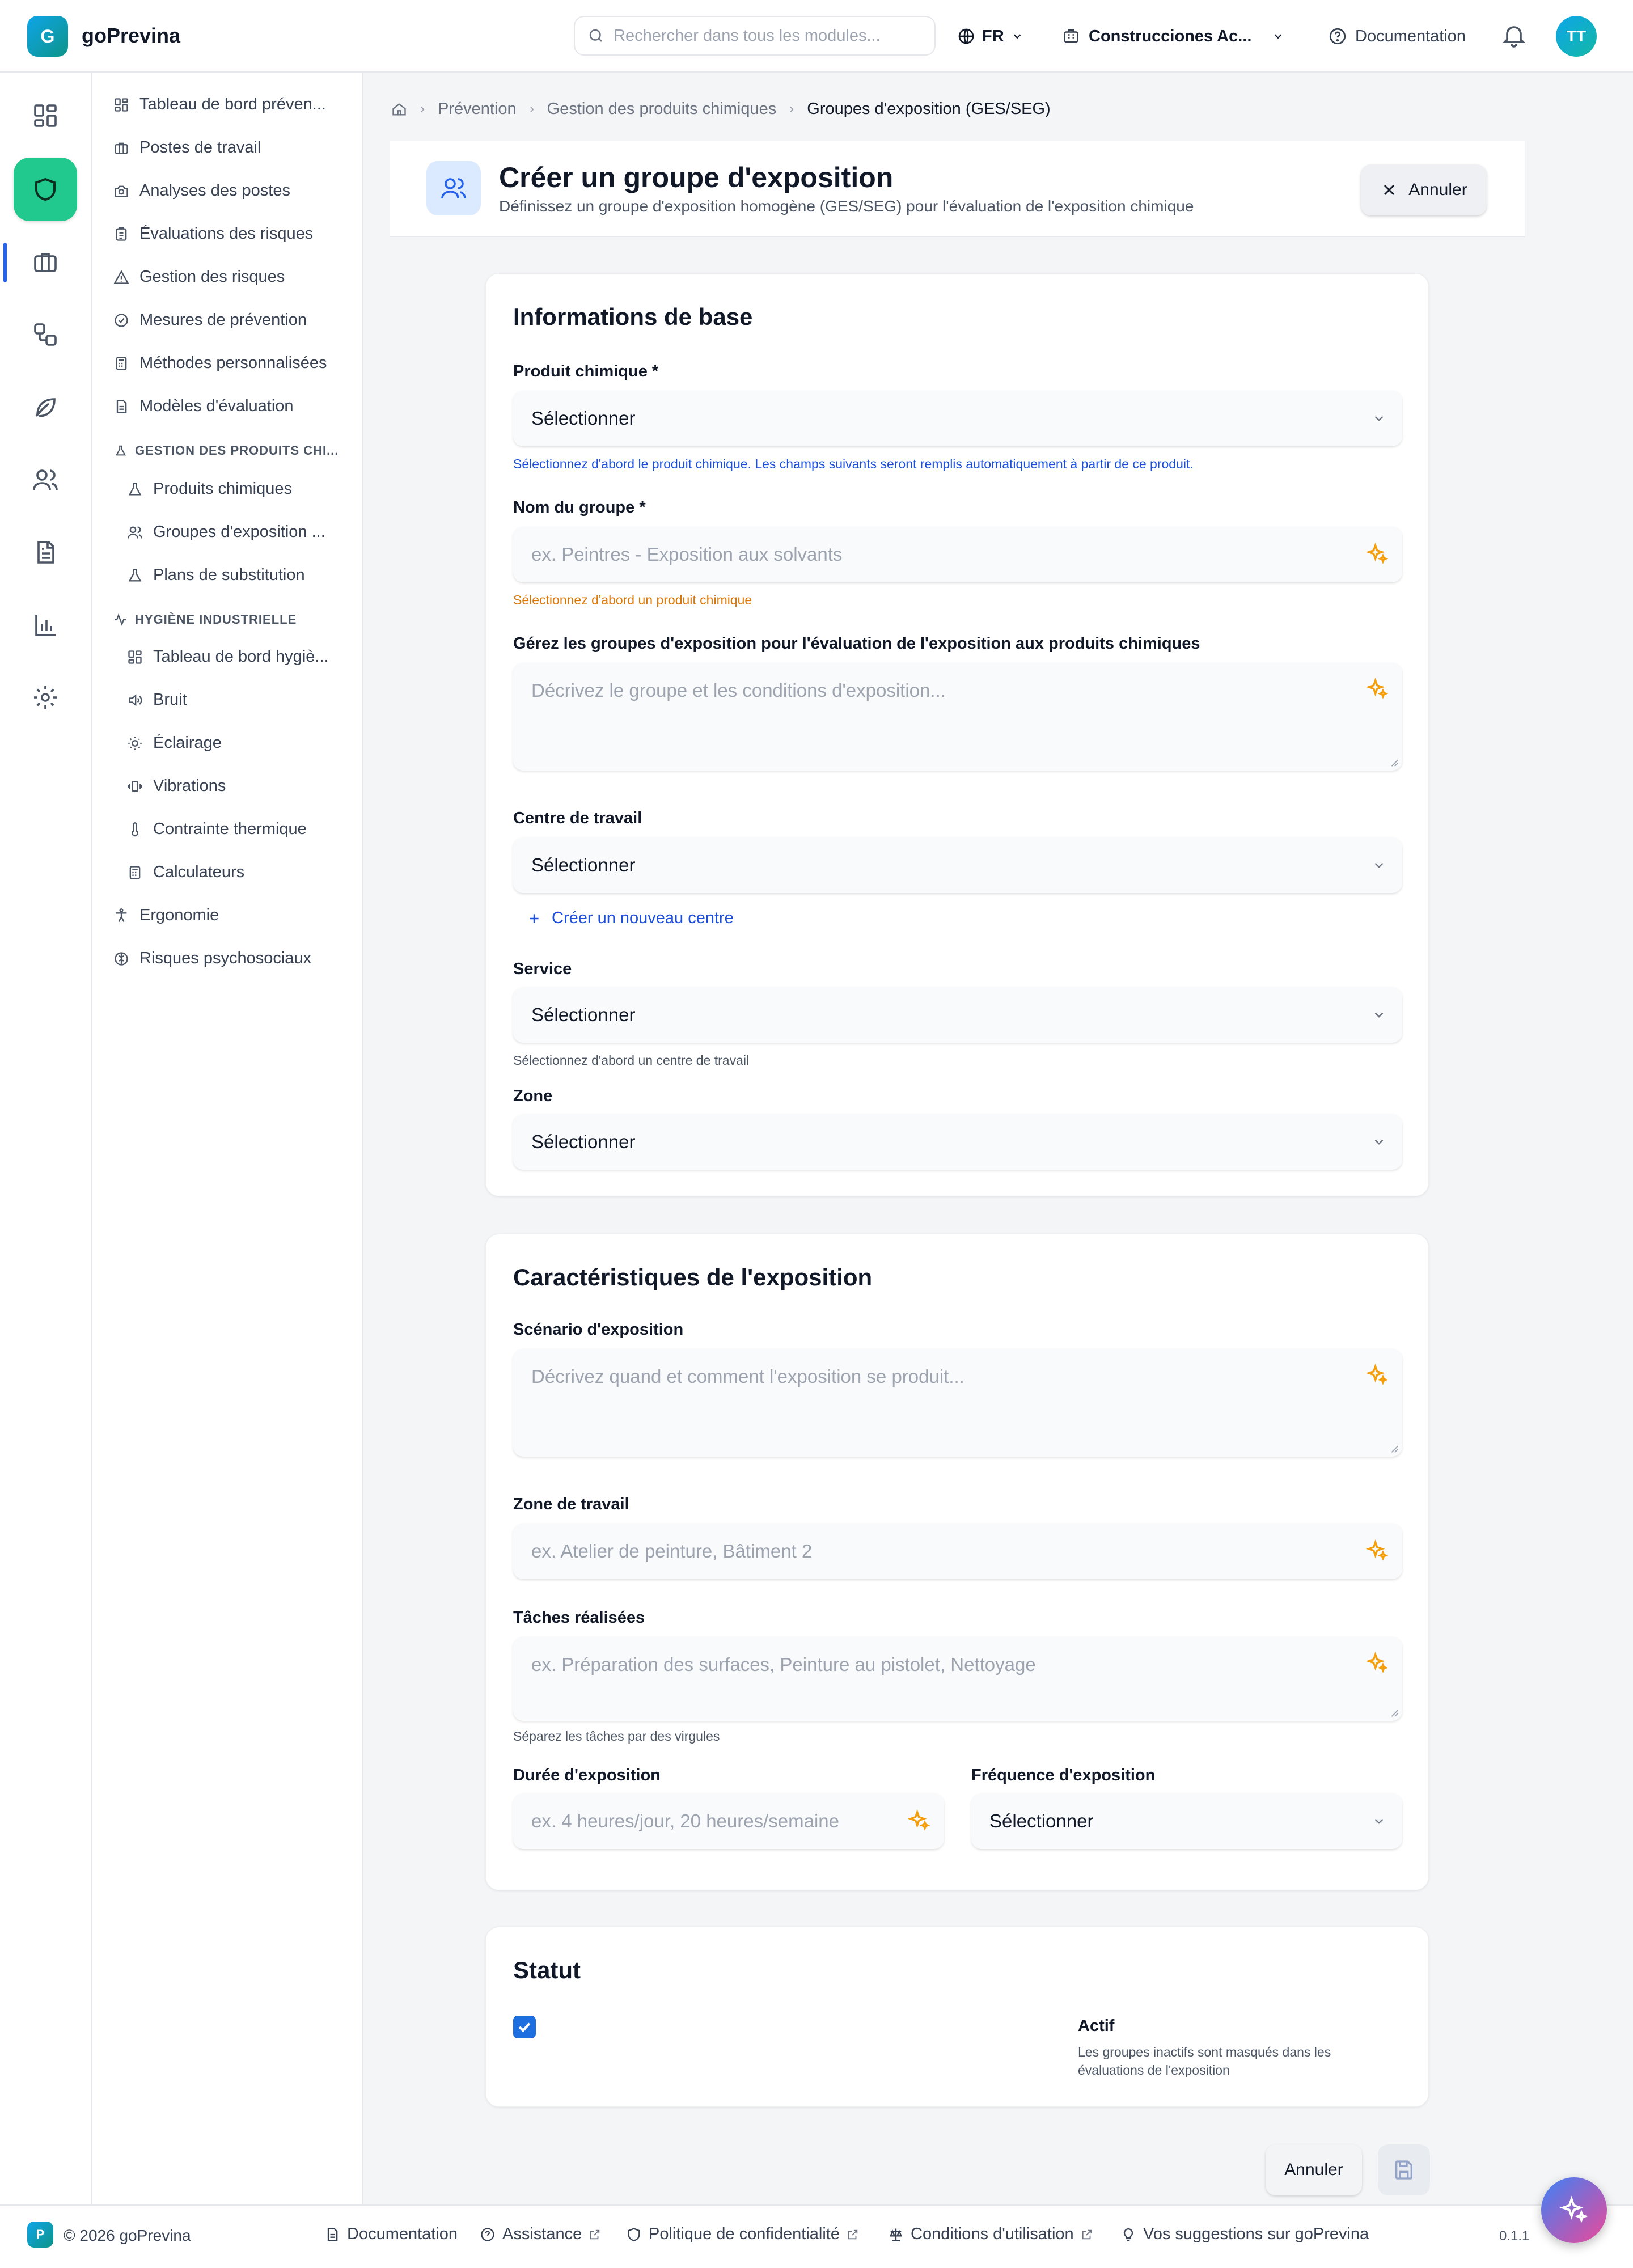 The width and height of the screenshot is (1633, 2268). I want to click on nav-item-risk-management: Gestion des risques, so click(199, 277).